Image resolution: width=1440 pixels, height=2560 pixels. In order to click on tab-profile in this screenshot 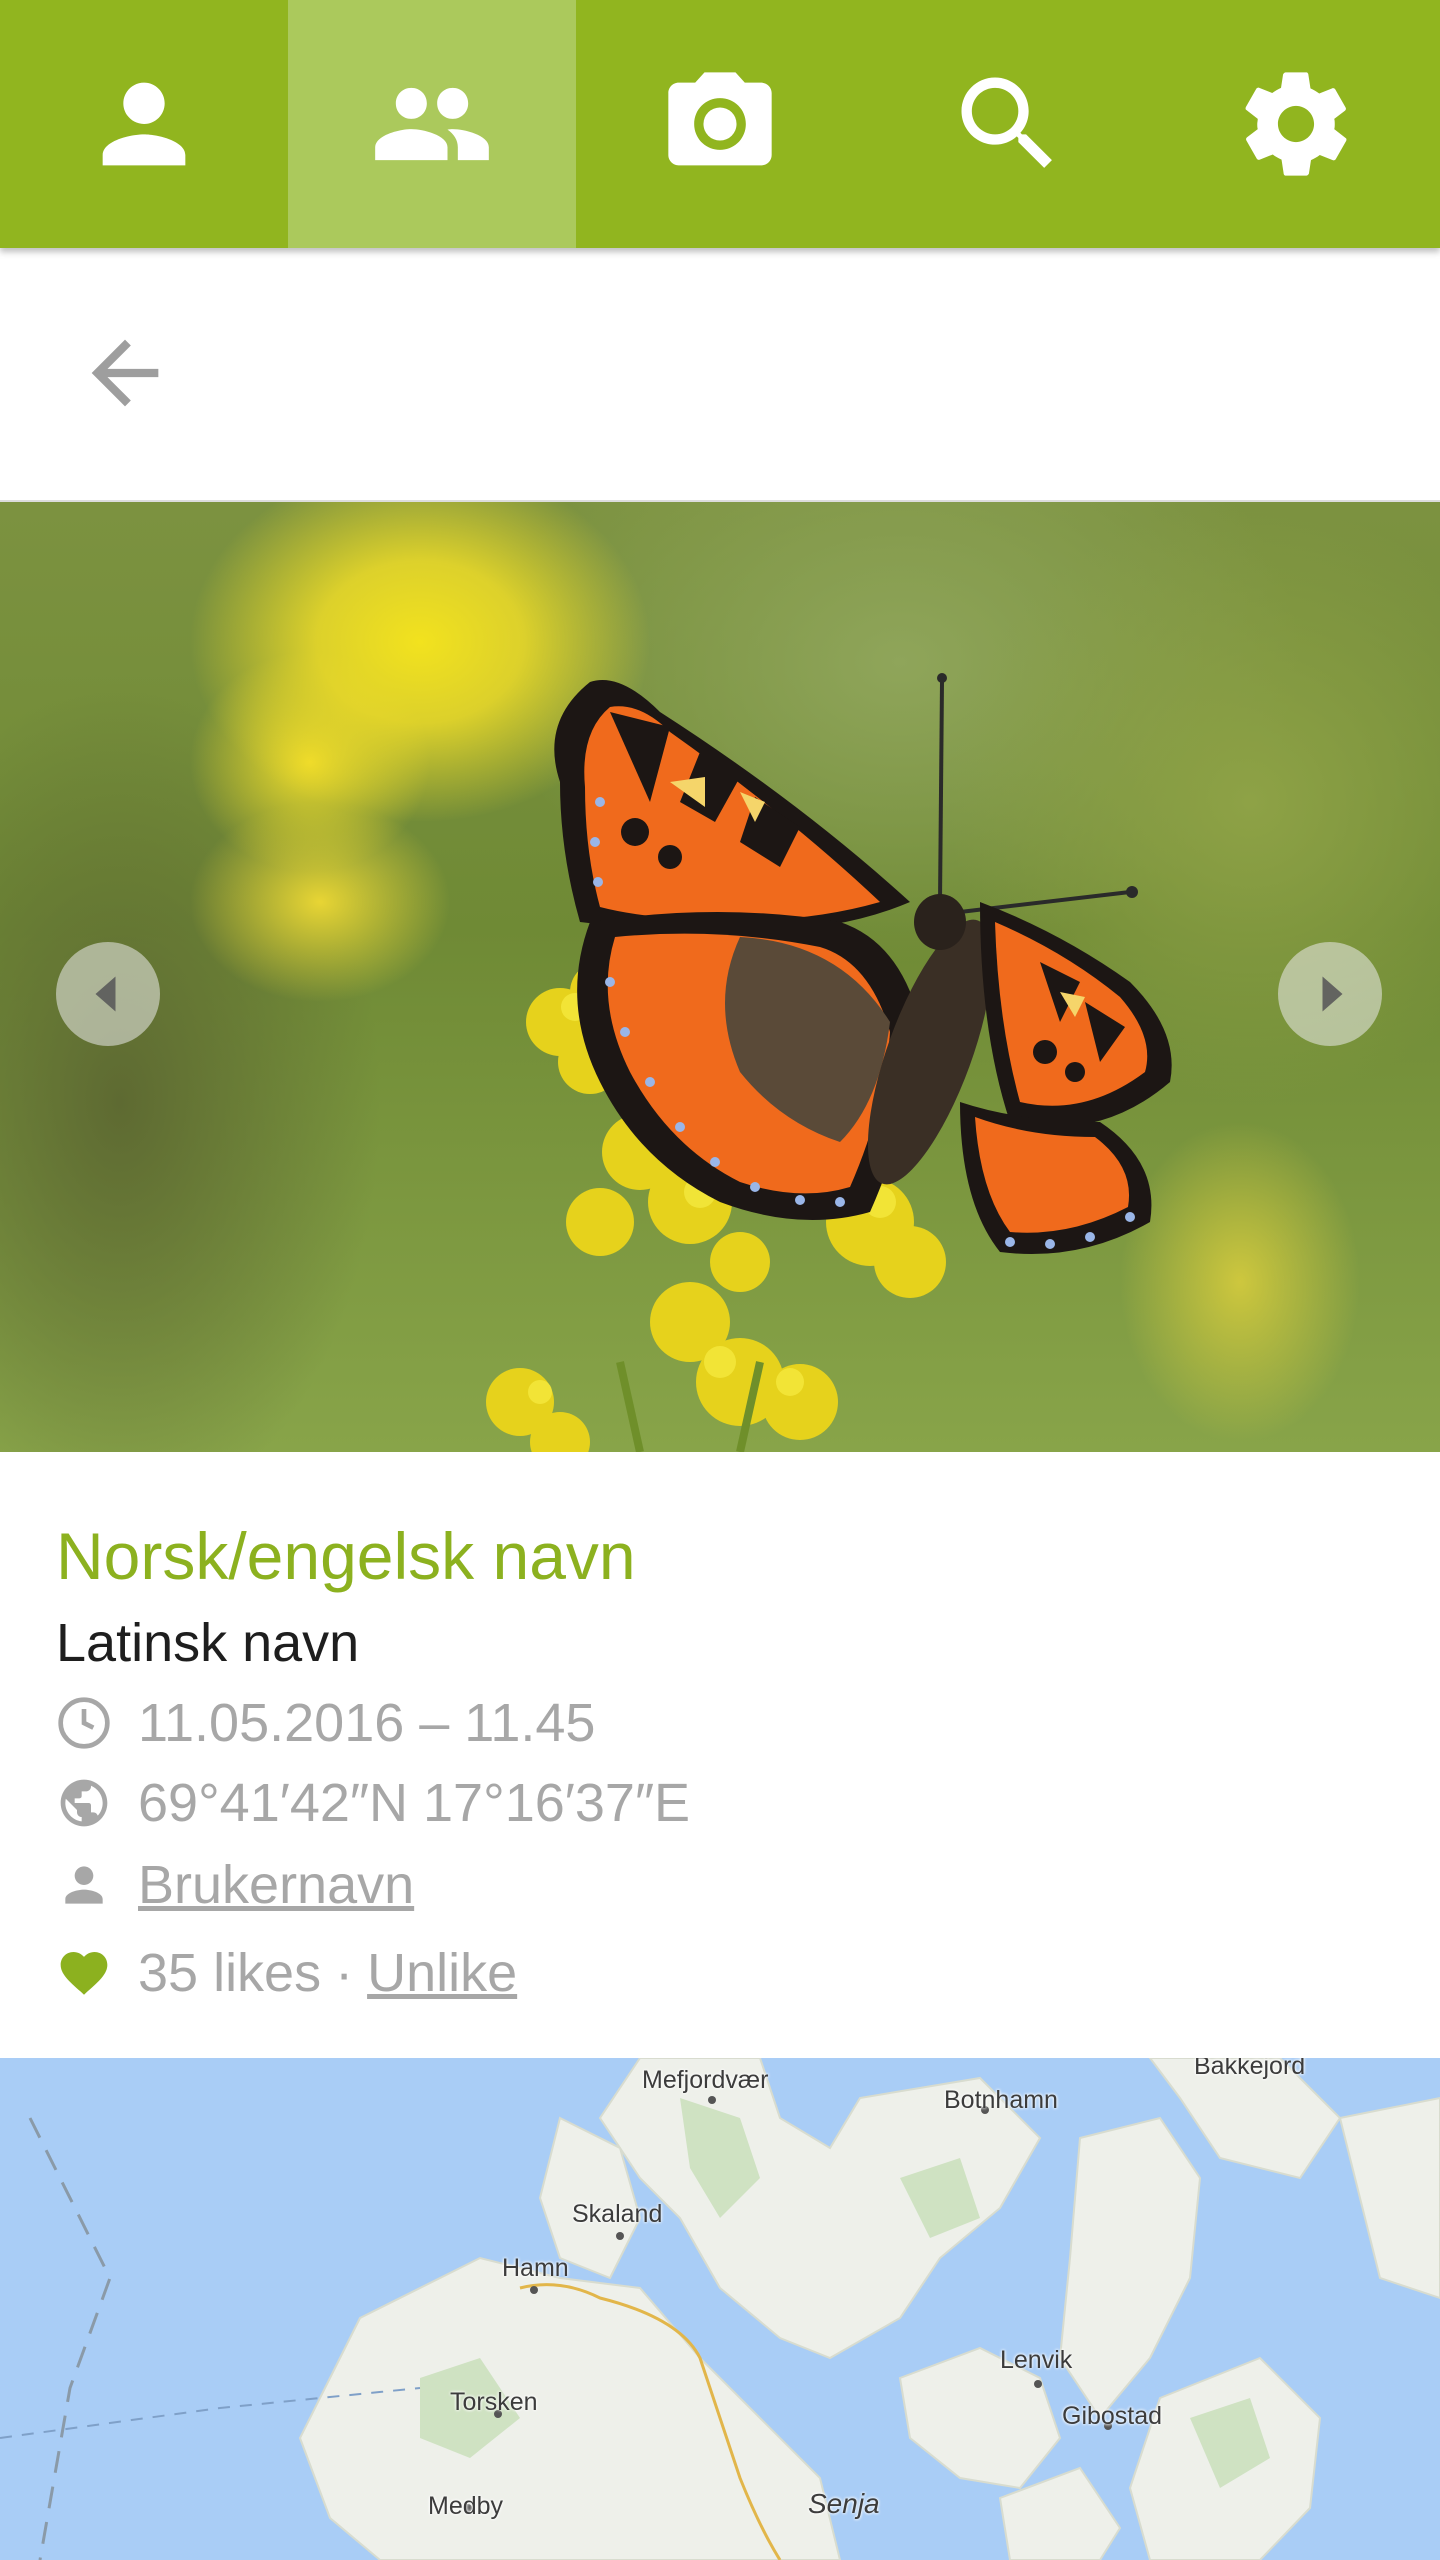, I will do `click(144, 124)`.